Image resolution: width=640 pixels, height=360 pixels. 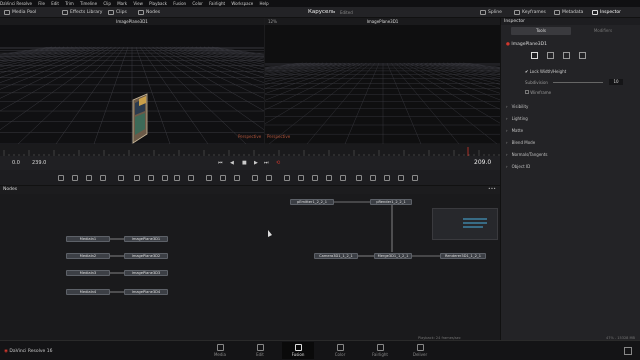 What do you see at coordinates (272, 21) in the screenshot?
I see `zoom-level: 12%` at bounding box center [272, 21].